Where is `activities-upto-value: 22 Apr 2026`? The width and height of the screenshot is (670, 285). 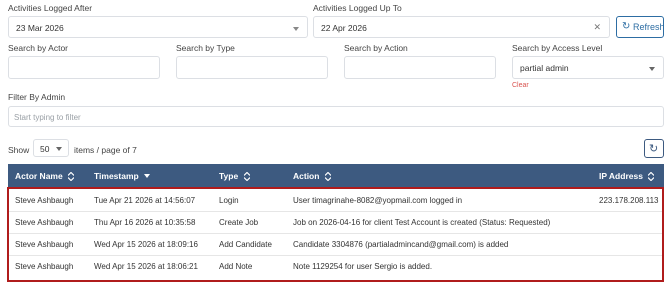
activities-upto-value: 22 Apr 2026 is located at coordinates (344, 28).